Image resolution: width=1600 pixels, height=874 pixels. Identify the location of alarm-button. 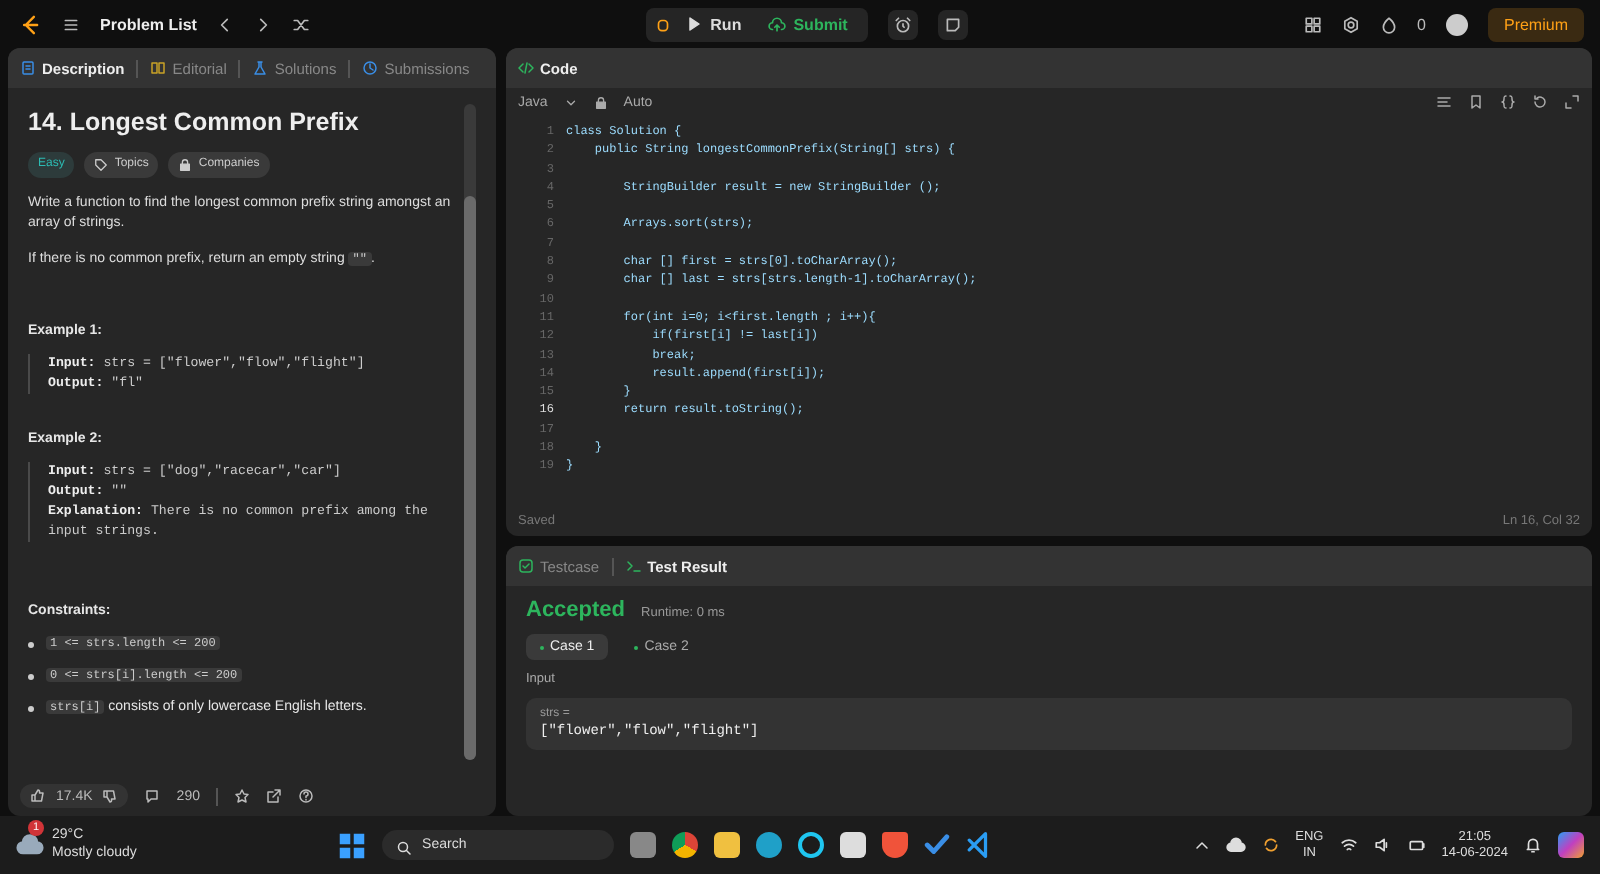
(902, 24).